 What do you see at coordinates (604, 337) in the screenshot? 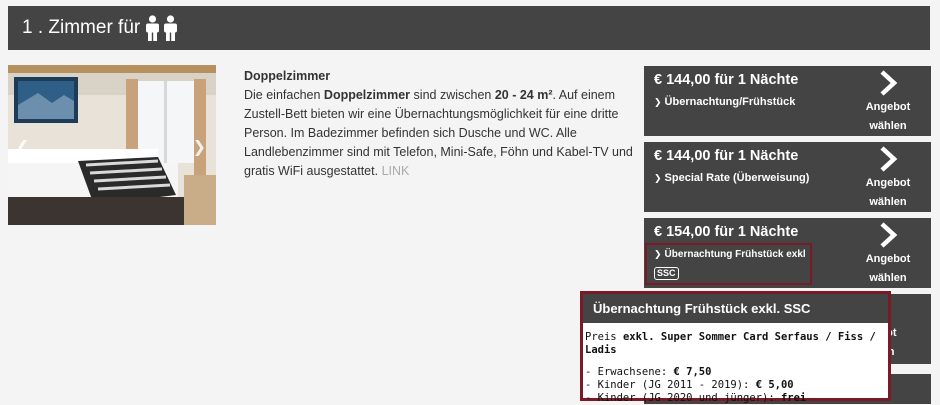
I see `popup-price-prefix: Preis` at bounding box center [604, 337].